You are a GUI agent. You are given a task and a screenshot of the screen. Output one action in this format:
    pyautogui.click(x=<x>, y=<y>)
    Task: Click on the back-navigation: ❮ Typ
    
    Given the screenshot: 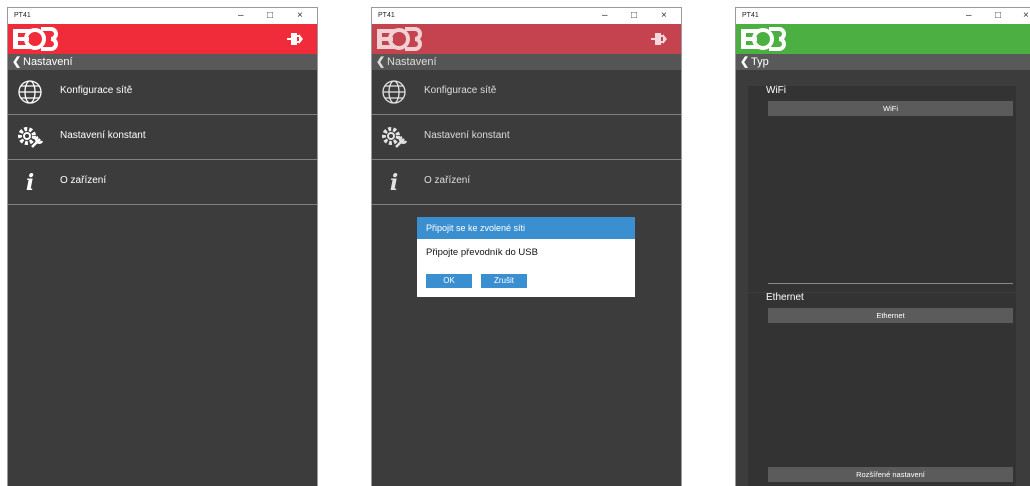 What is the action you would take?
    pyautogui.click(x=883, y=62)
    